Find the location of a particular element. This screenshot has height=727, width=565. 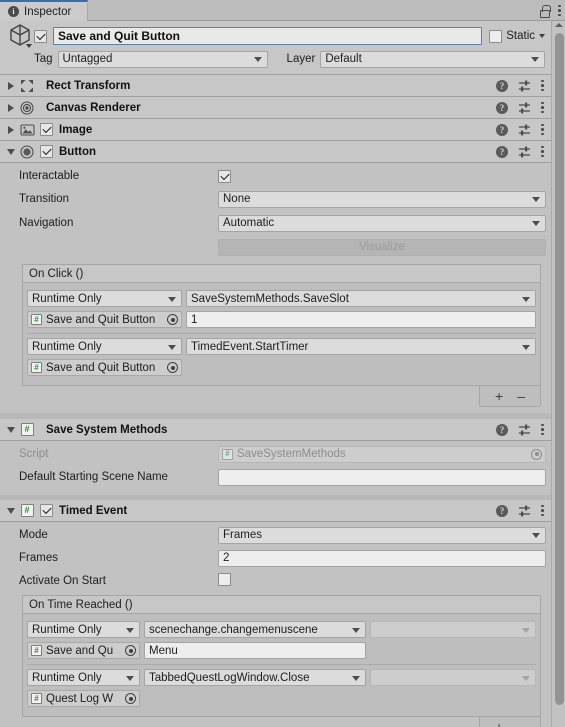

cube-icon is located at coordinates (20, 36).